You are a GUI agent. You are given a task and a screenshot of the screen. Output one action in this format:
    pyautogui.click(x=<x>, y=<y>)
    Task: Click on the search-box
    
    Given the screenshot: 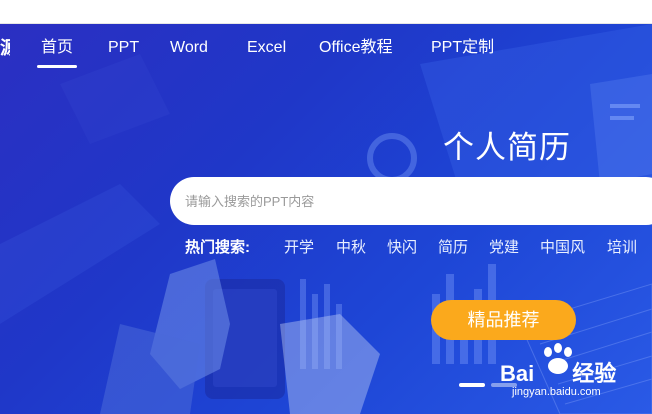 What is the action you would take?
    pyautogui.click(x=411, y=201)
    